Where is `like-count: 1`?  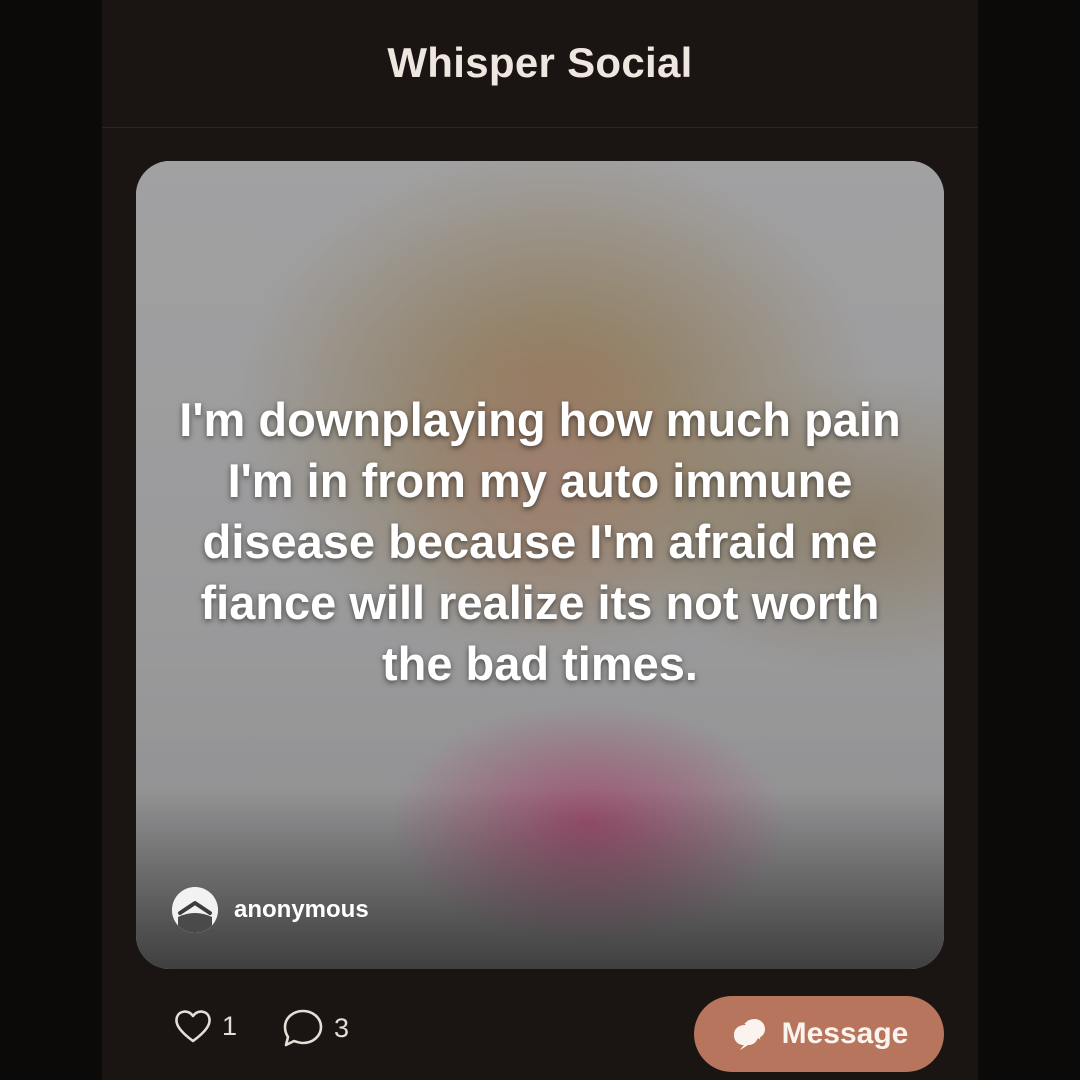 like-count: 1 is located at coordinates (230, 1025).